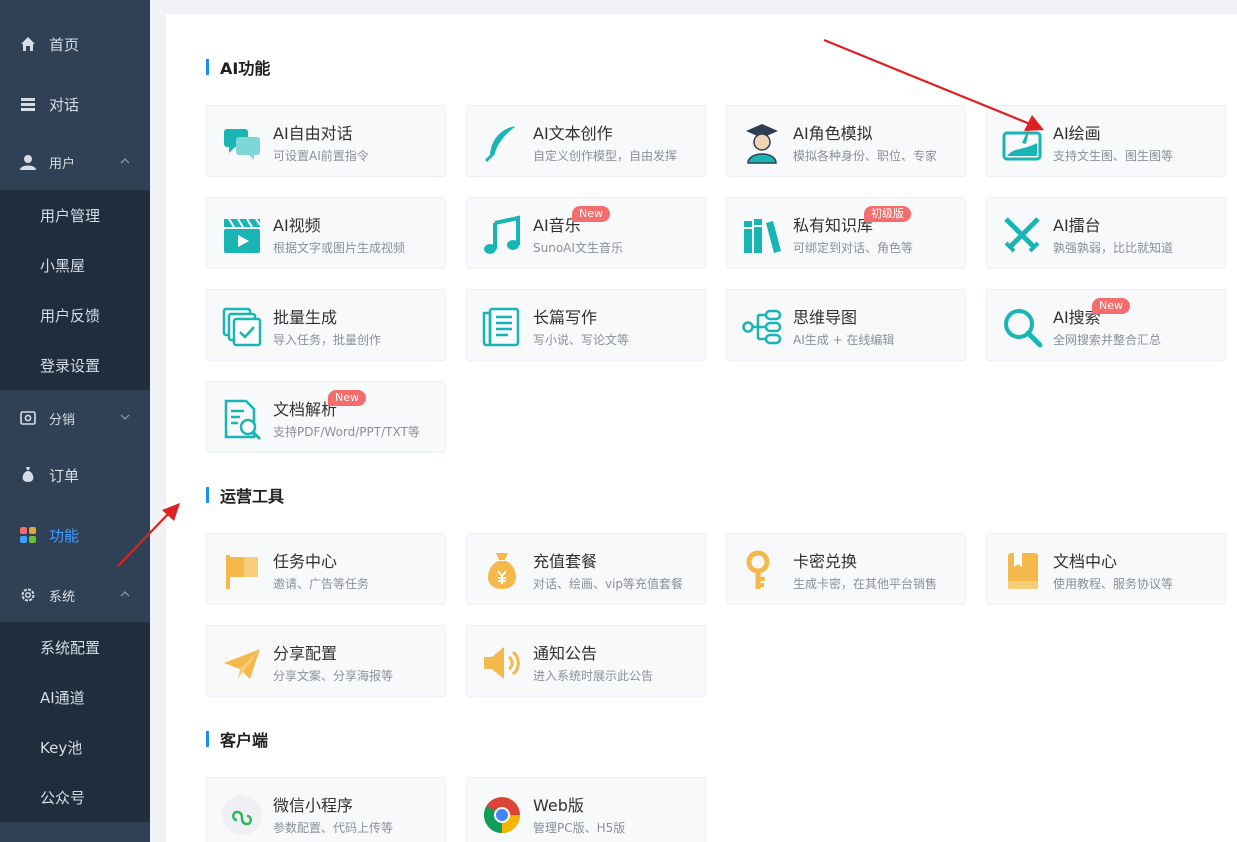  Describe the element at coordinates (75, 365) in the screenshot. I see `sidebar-subitem-login-settings: 登录设置` at that location.